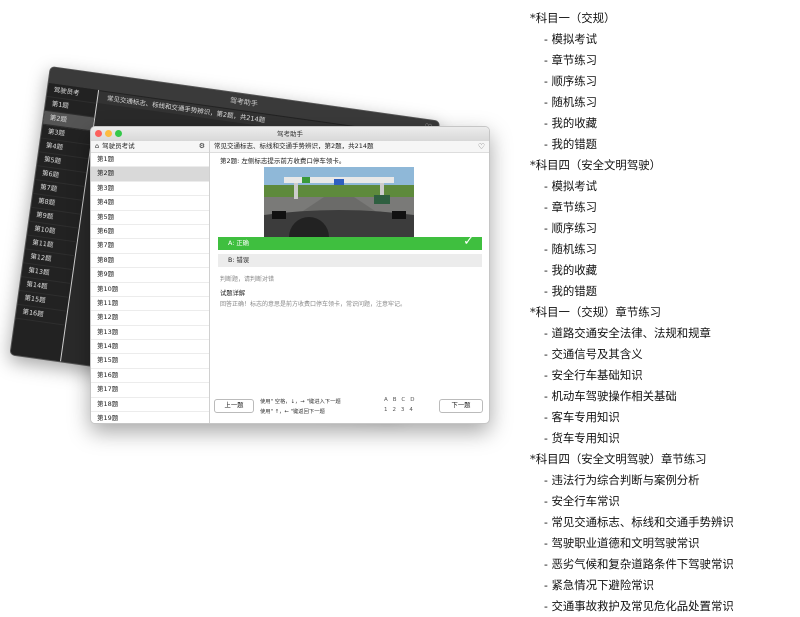  Describe the element at coordinates (639, 522) in the screenshot. I see `feature-list-item: - 常见交通标志、标线和交通手势辨识` at that location.